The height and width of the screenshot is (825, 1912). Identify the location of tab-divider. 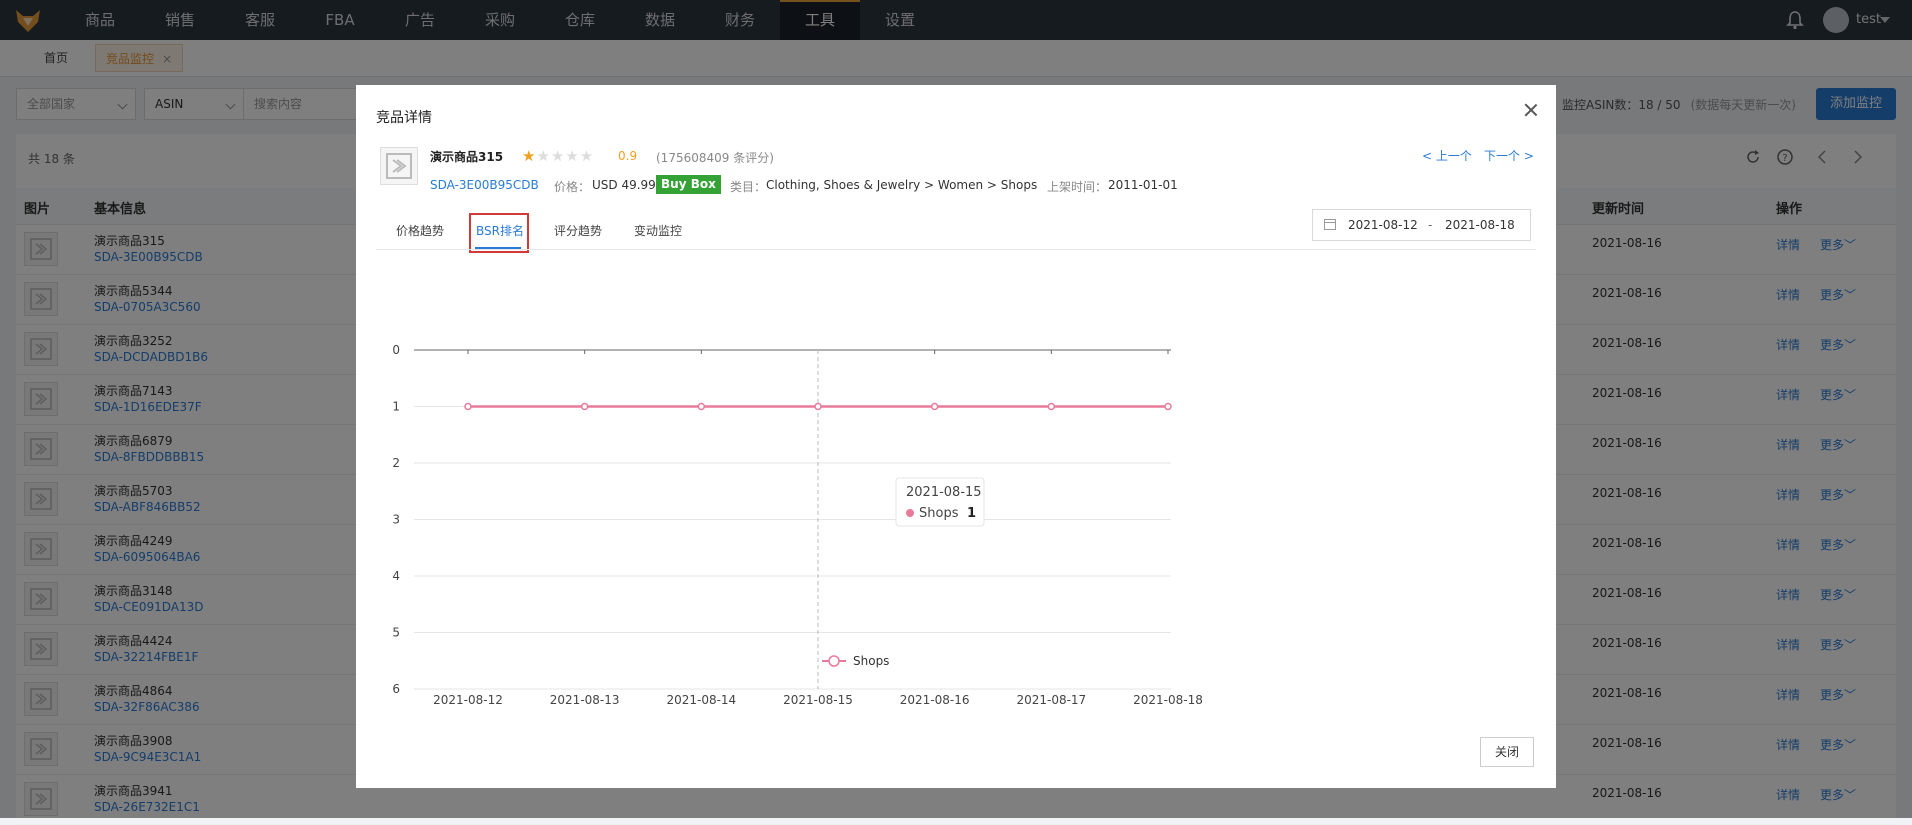
(956, 249).